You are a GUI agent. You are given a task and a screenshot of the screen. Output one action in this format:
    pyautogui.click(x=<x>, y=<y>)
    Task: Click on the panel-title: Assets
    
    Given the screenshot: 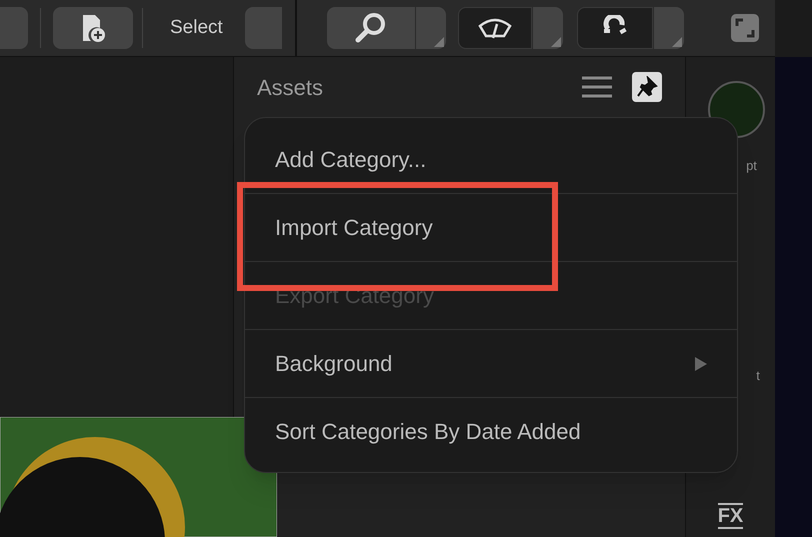 What is the action you would take?
    pyautogui.click(x=290, y=88)
    